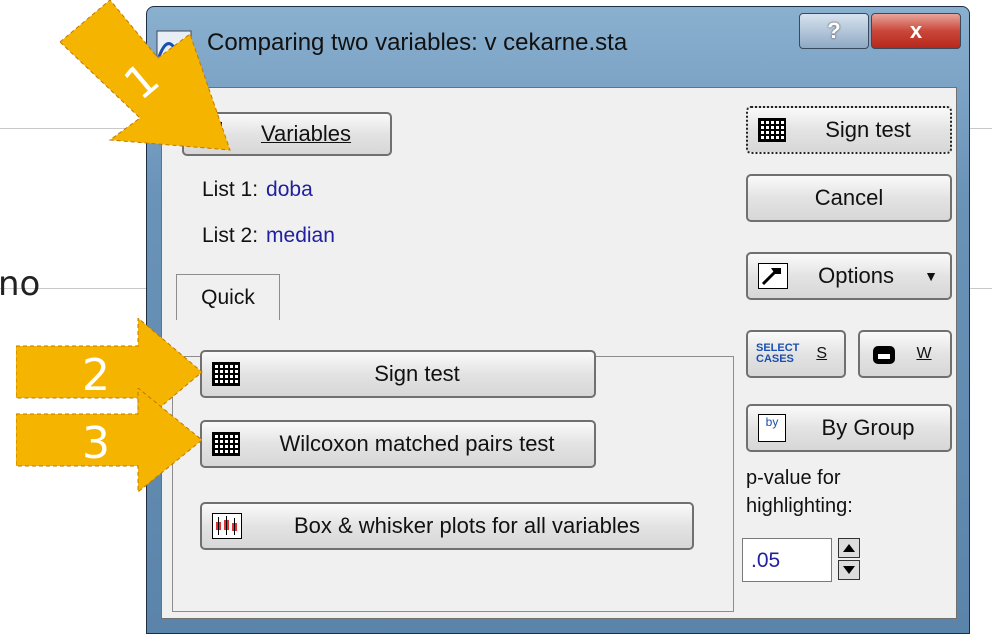 The width and height of the screenshot is (992, 634). Describe the element at coordinates (799, 492) in the screenshot. I see `p-value-label: p-value for highlighting:` at that location.